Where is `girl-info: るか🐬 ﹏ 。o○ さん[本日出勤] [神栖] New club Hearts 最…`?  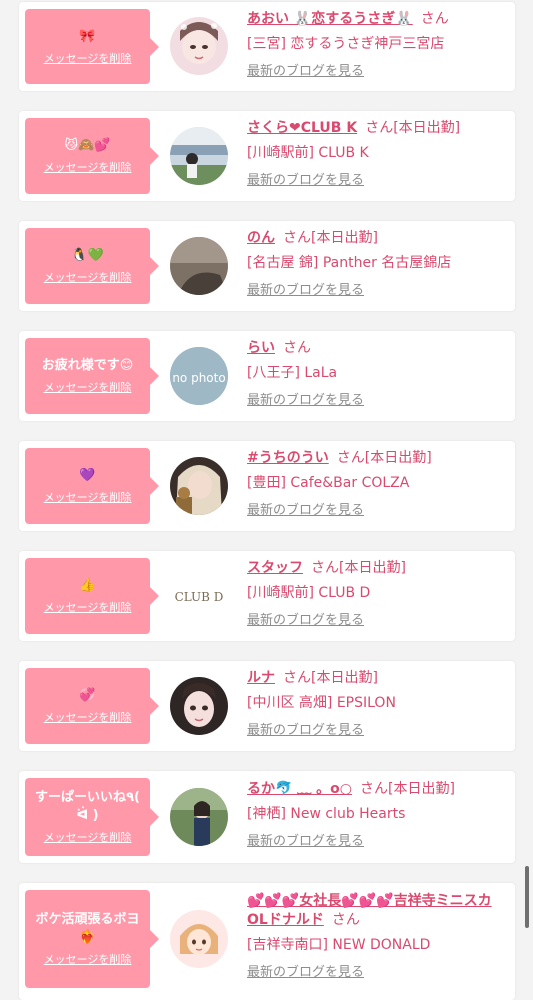 girl-info: るか🐬 ﹏ 。o○ さん[本日出勤] [神栖] New club Hearts 最… is located at coordinates (378, 815).